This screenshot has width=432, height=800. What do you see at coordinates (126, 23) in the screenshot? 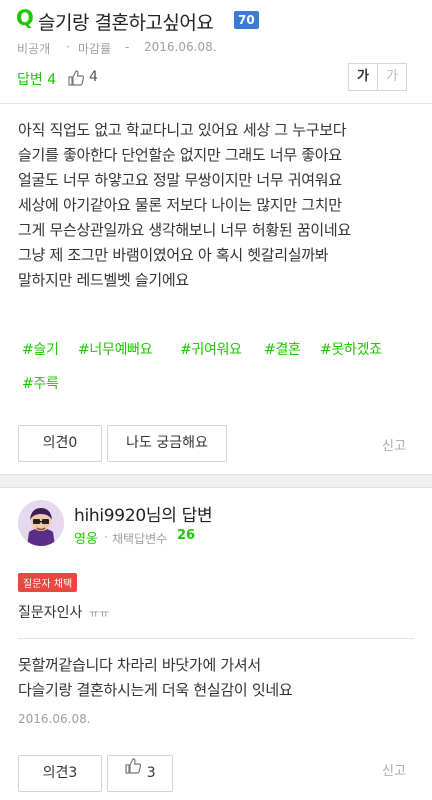
I see `question-title: 슬기랑 결혼하고싶어요` at bounding box center [126, 23].